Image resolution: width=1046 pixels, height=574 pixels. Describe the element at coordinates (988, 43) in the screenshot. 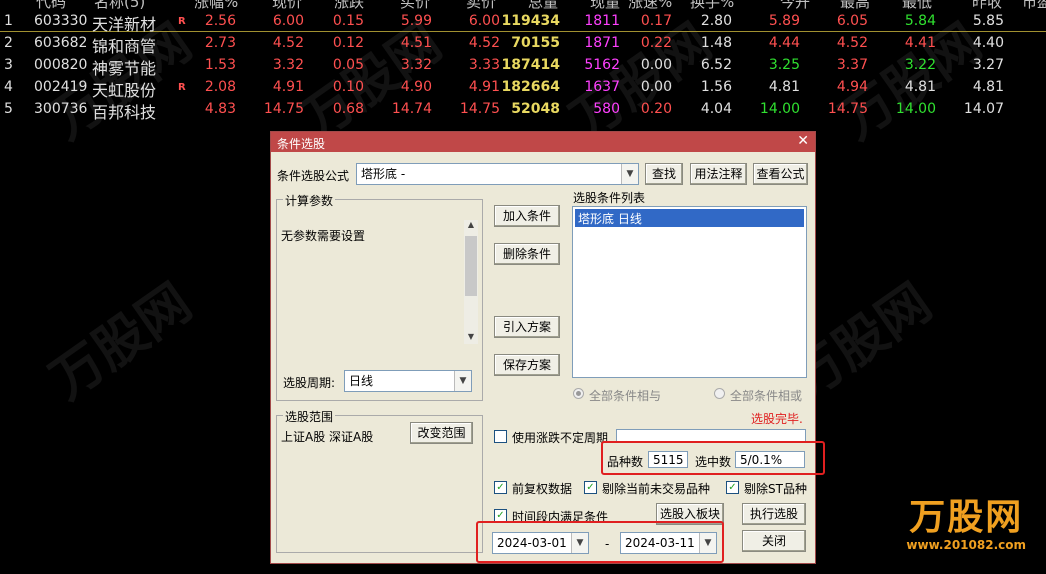

I see `cell-prev: 4.40` at that location.